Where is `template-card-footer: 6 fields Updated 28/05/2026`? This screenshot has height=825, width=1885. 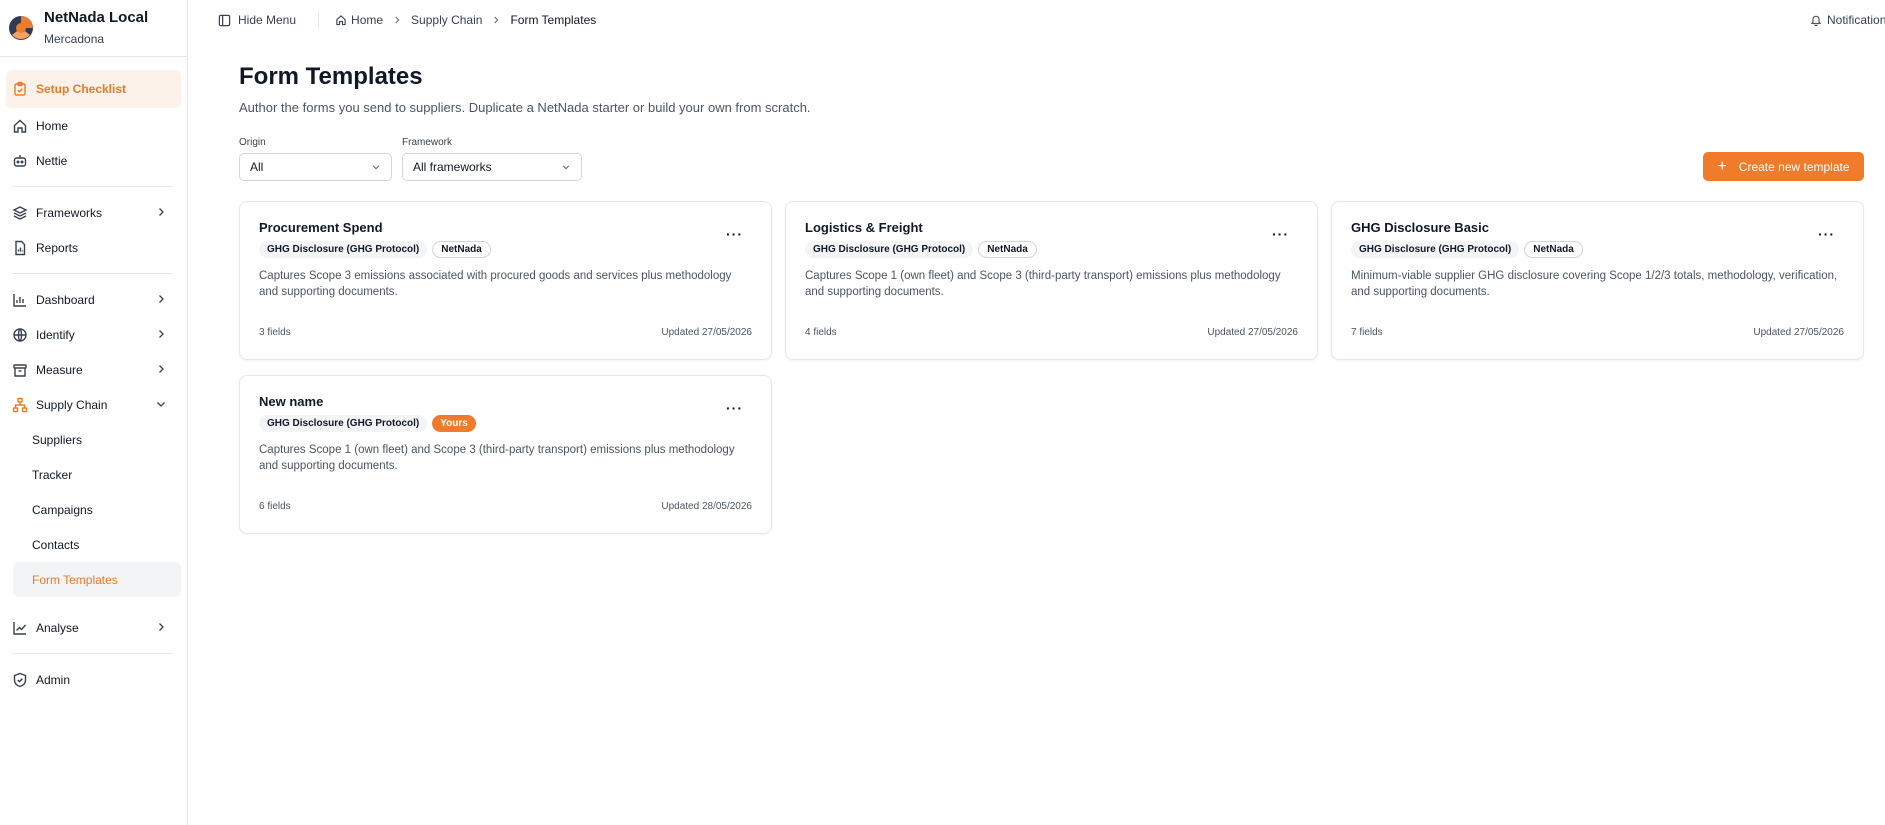
template-card-footer: 6 fields Updated 28/05/2026 is located at coordinates (505, 506).